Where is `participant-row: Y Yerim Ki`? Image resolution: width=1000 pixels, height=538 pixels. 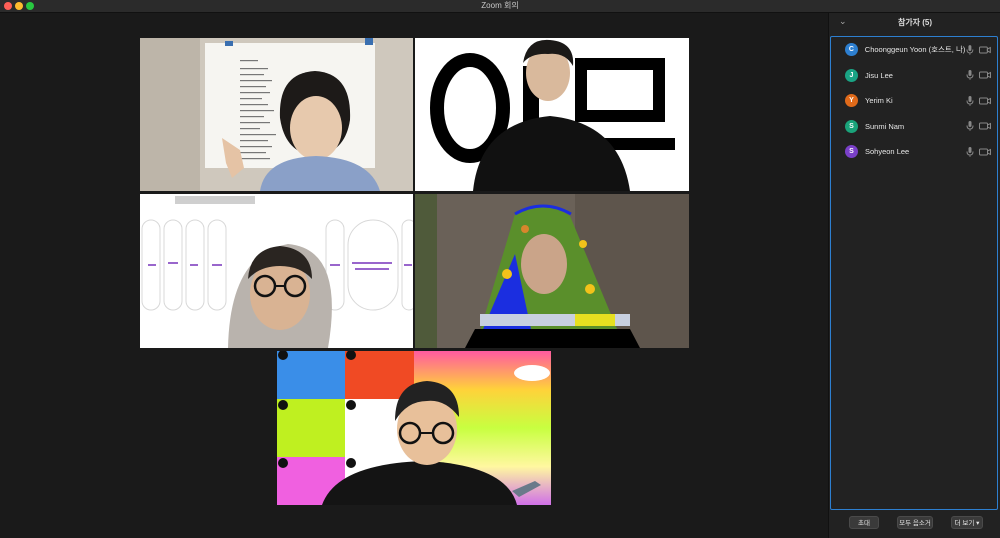
participant-row: Y Yerim Ki is located at coordinates (914, 101).